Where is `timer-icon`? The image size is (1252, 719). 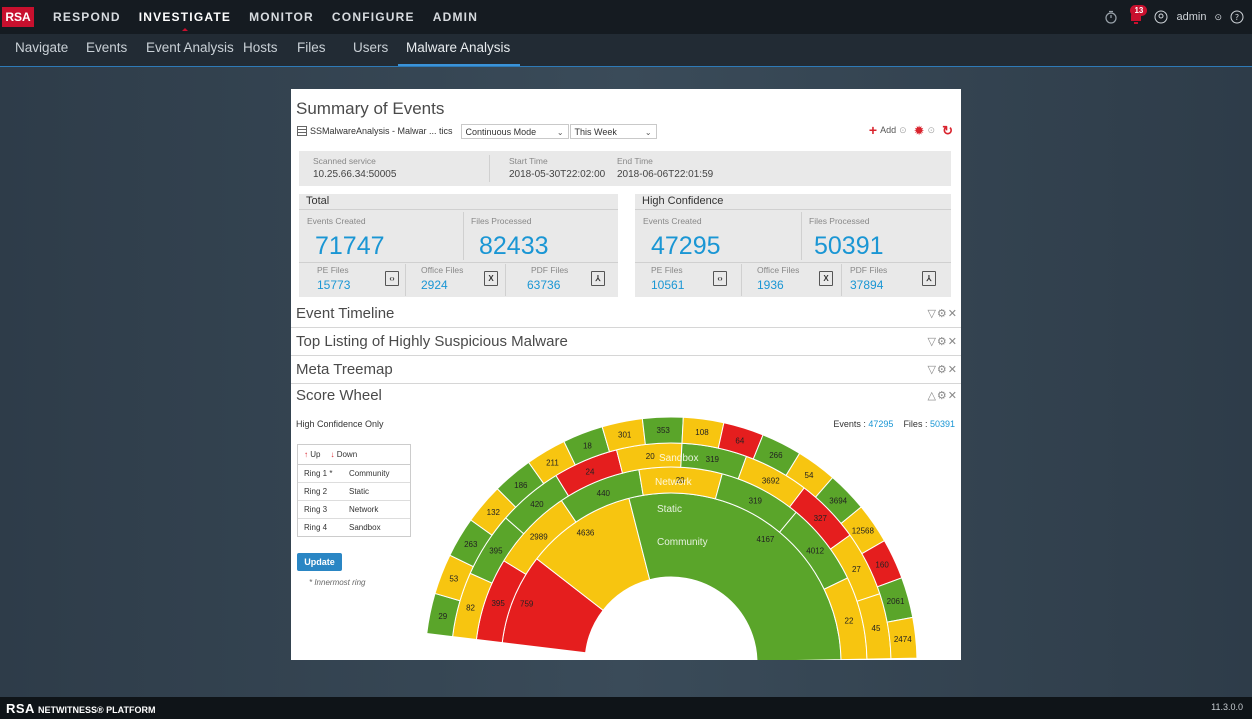 timer-icon is located at coordinates (1111, 17).